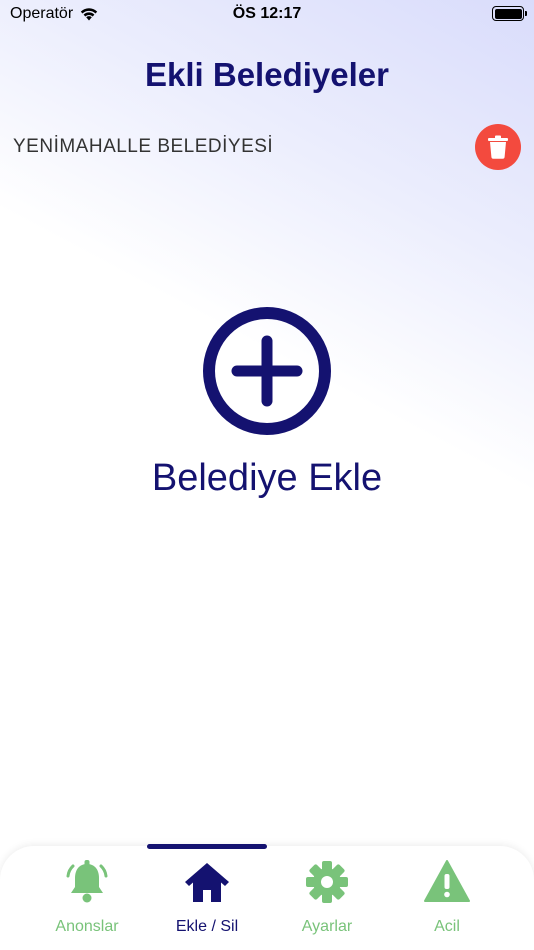  What do you see at coordinates (267, 478) in the screenshot?
I see `add-municipality-label: Belediye Ekle` at bounding box center [267, 478].